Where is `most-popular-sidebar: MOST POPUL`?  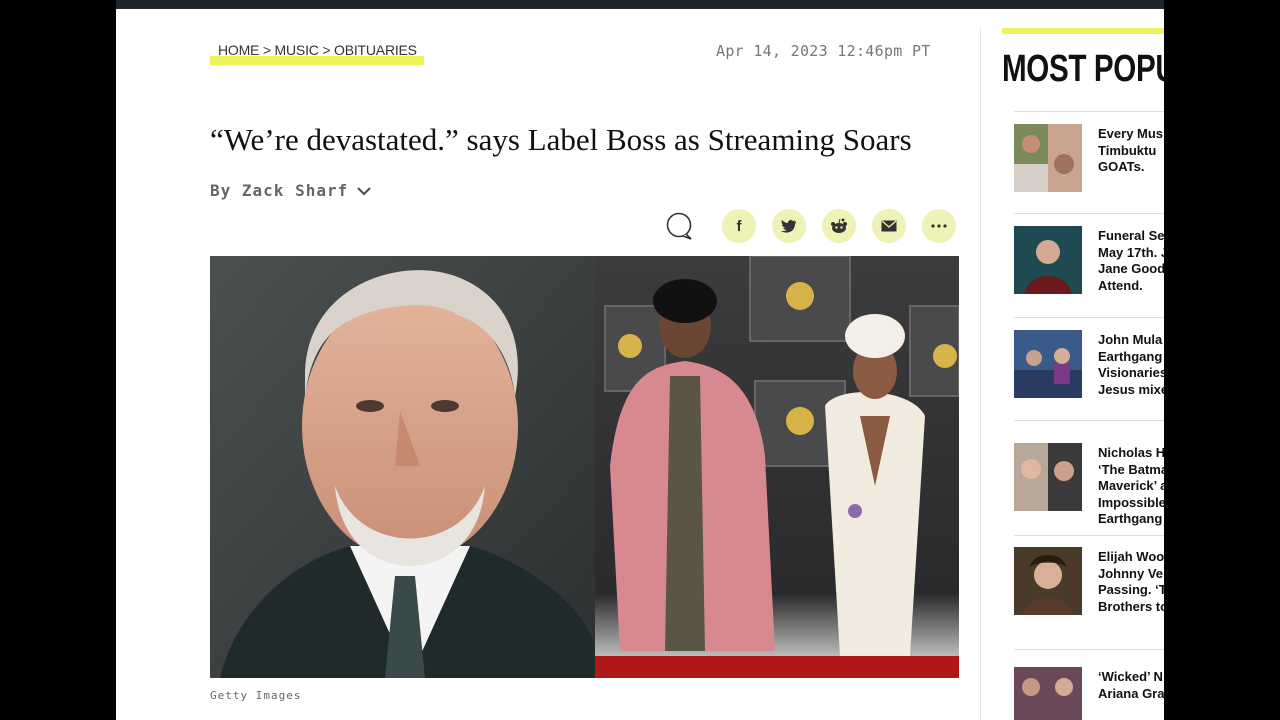 most-popular-sidebar: MOST POPUL is located at coordinates (1083, 59).